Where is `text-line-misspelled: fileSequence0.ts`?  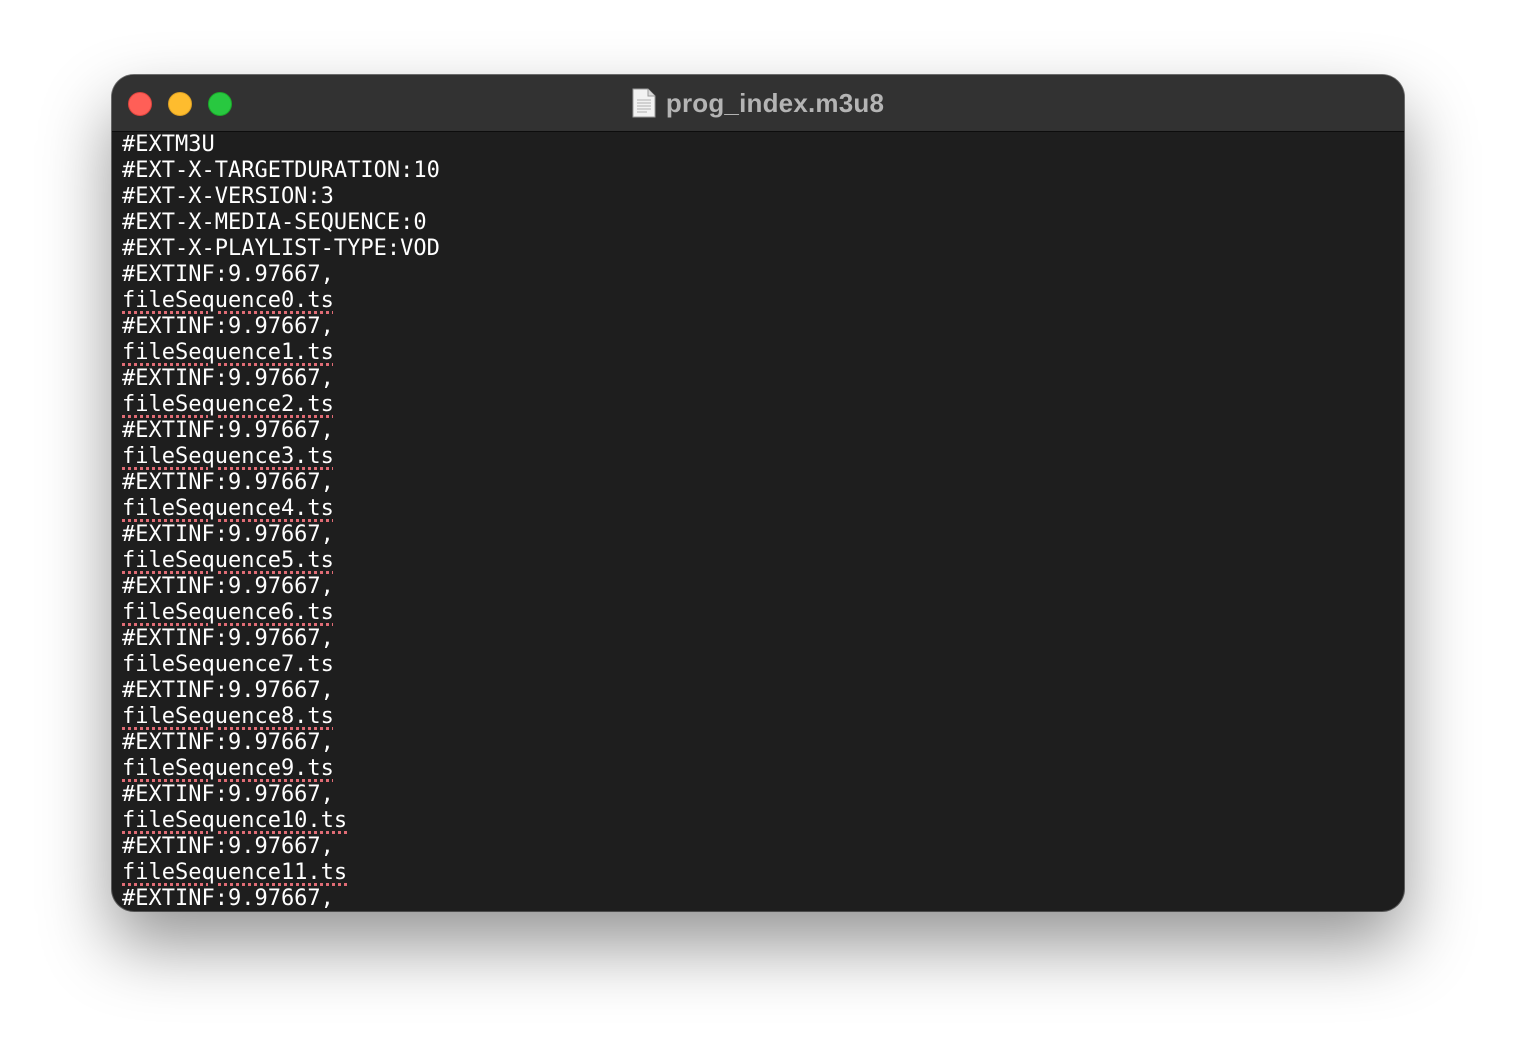 text-line-misspelled: fileSequence0.ts is located at coordinates (228, 301).